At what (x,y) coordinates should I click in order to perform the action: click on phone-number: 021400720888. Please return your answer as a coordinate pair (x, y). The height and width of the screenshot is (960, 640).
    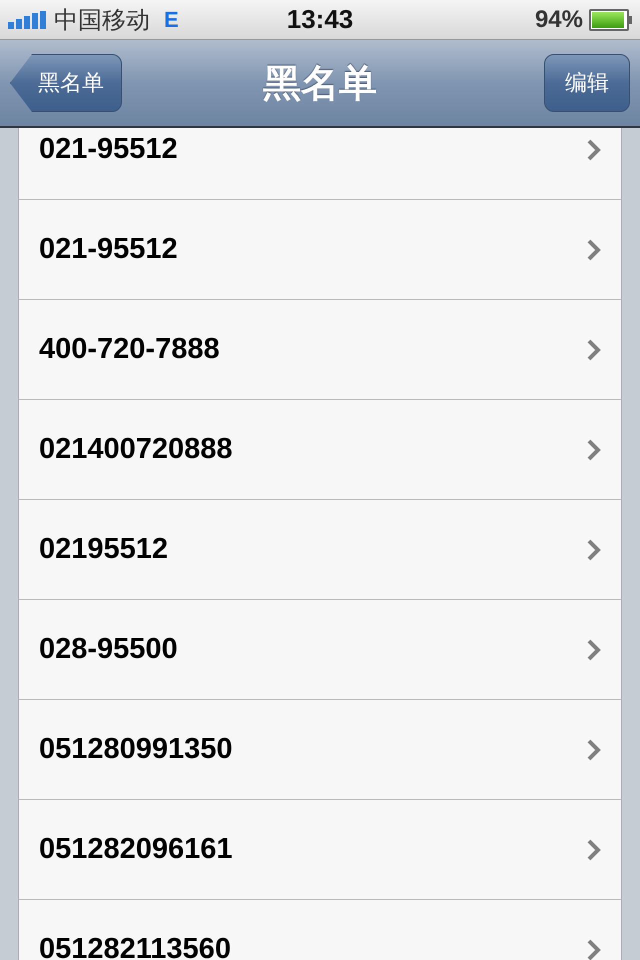
    Looking at the image, I should click on (136, 449).